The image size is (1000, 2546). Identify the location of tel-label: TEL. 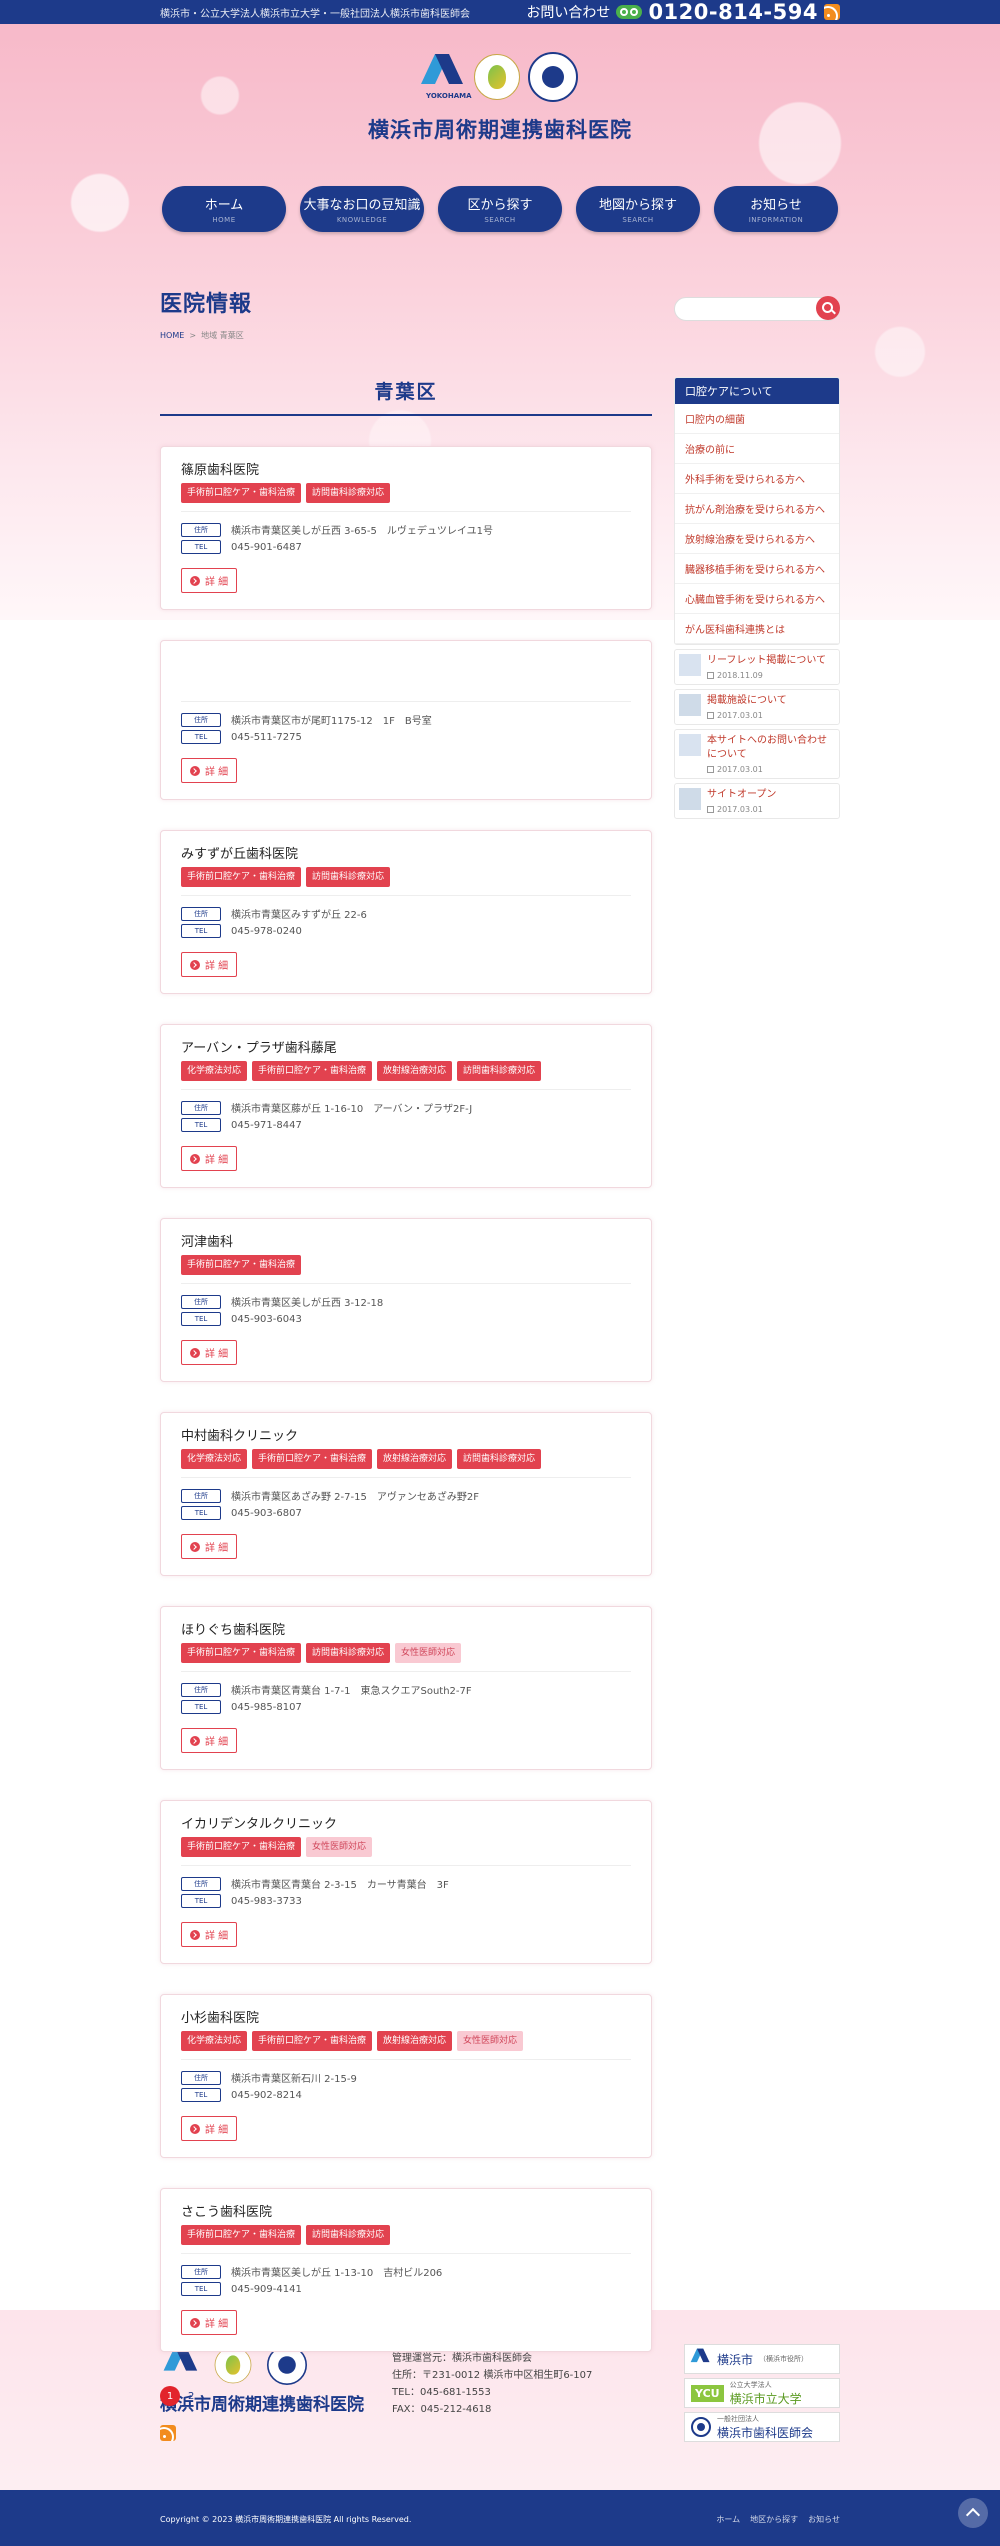
(201, 2095).